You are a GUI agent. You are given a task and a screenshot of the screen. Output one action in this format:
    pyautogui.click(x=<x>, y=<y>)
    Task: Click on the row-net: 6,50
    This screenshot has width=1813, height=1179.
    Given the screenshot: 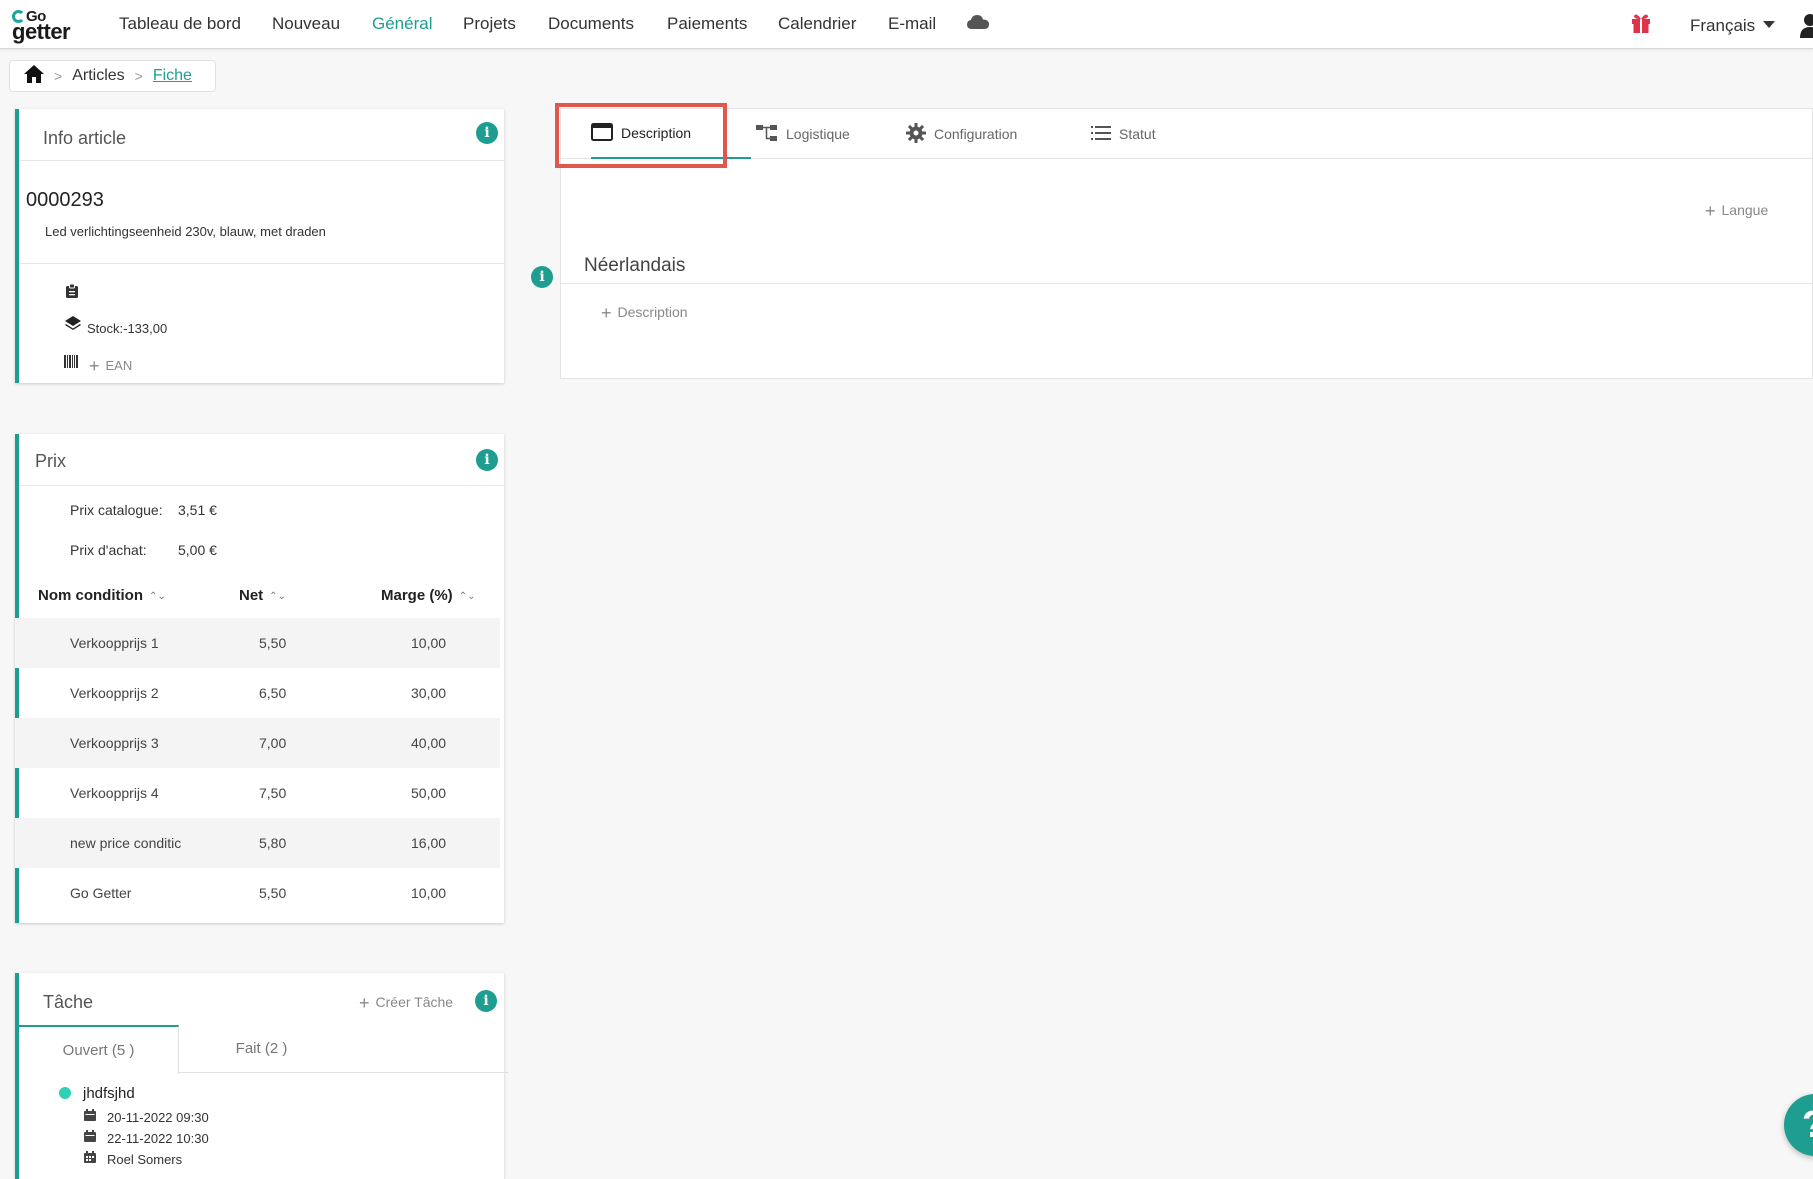 What is the action you would take?
    pyautogui.click(x=273, y=693)
    